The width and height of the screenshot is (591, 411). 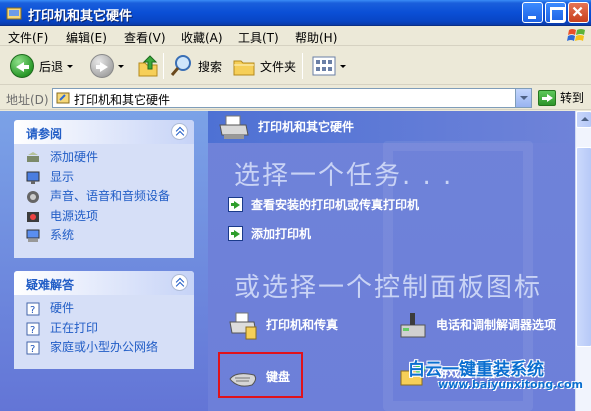 What do you see at coordinates (44, 134) in the screenshot?
I see `see-also-title: 请参阅` at bounding box center [44, 134].